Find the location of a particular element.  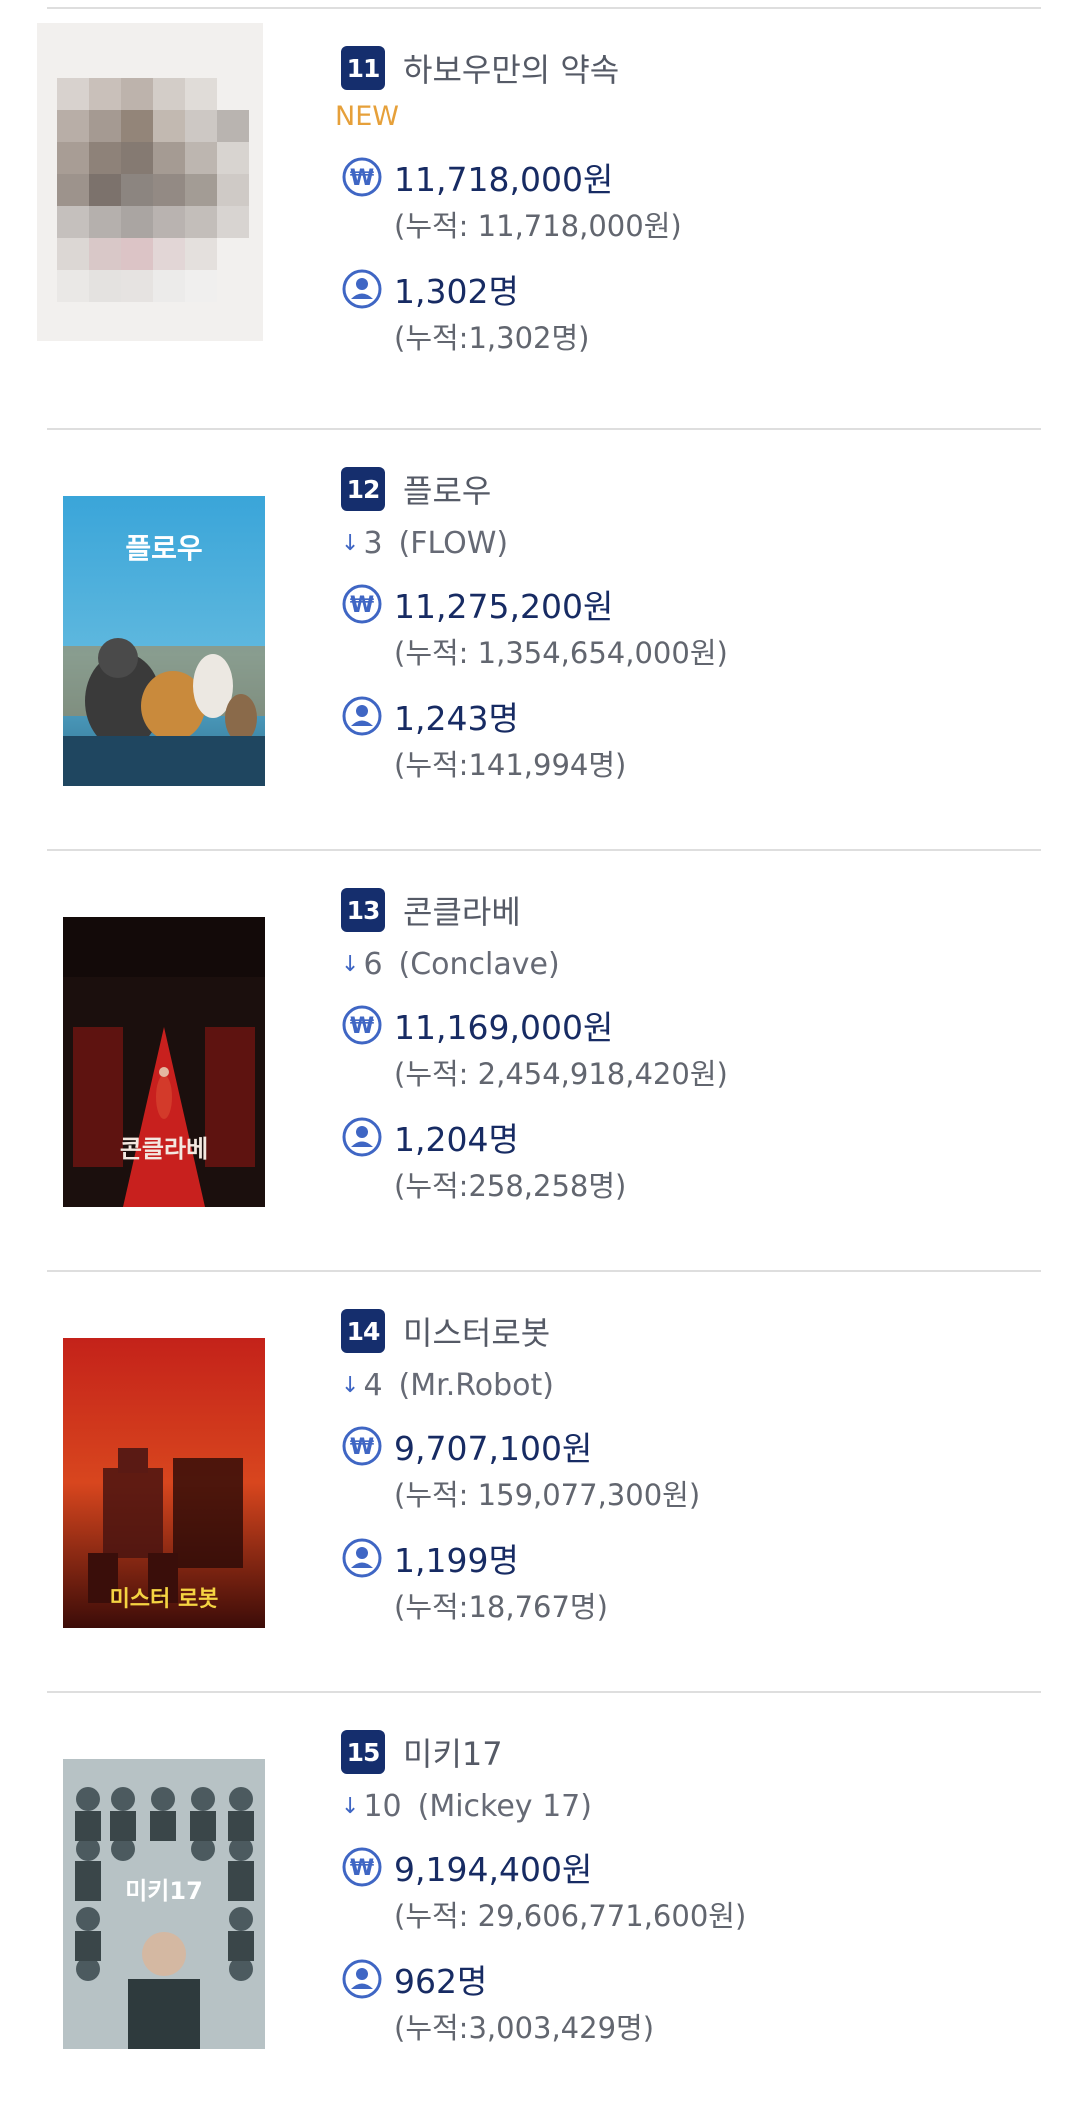

daily-revenue: 11,718,000원 is located at coordinates (504, 179).